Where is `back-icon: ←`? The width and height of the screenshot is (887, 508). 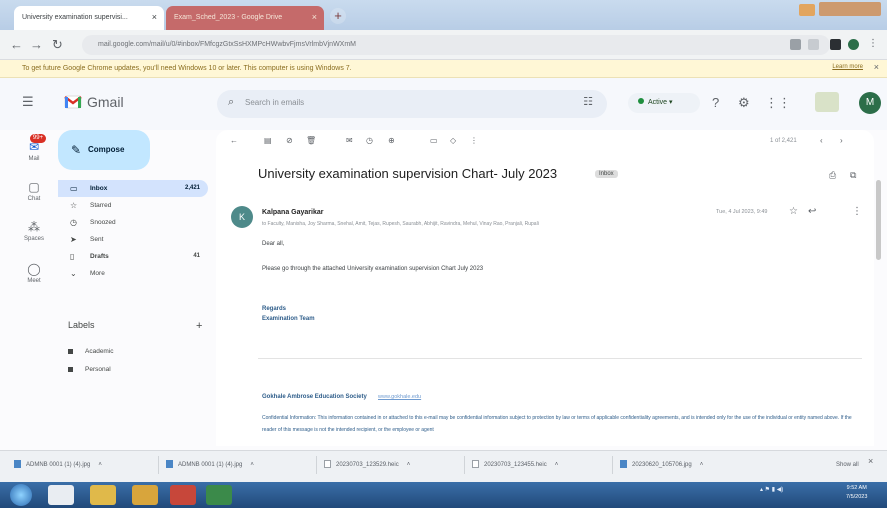 back-icon: ← is located at coordinates (16, 44).